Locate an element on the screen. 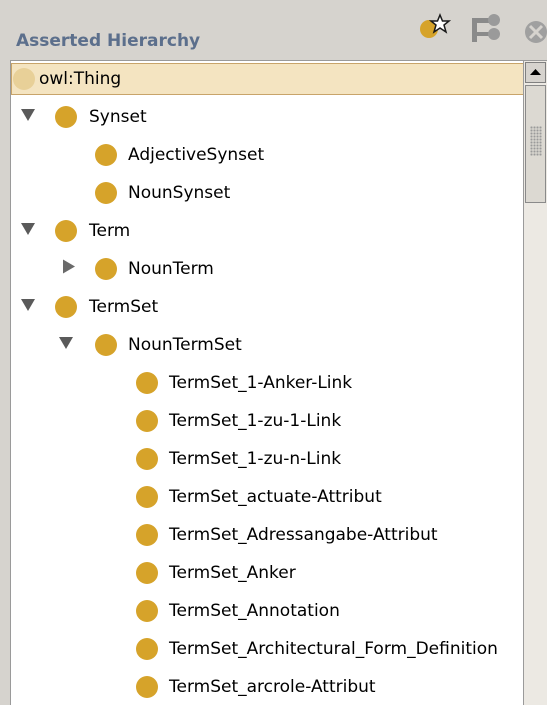  tree-node-termset-arcrole-attribut: TermSet_arcrole-Attribut is located at coordinates (267, 687).